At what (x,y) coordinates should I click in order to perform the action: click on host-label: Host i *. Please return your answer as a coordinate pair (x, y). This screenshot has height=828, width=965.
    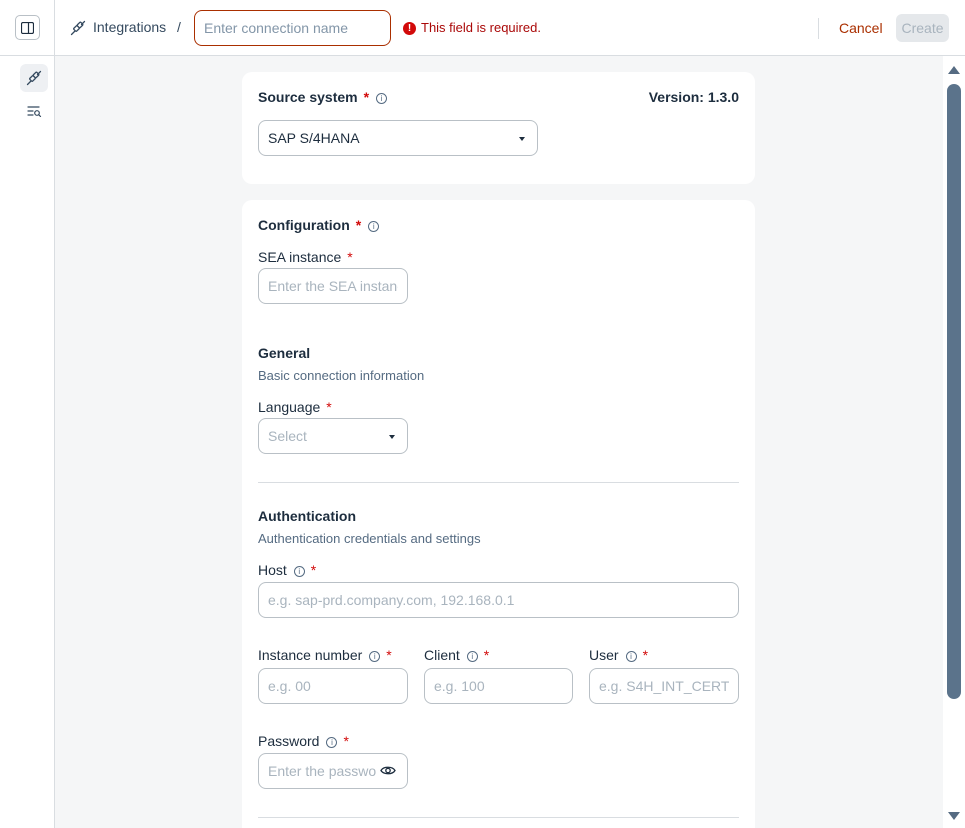
    Looking at the image, I should click on (287, 570).